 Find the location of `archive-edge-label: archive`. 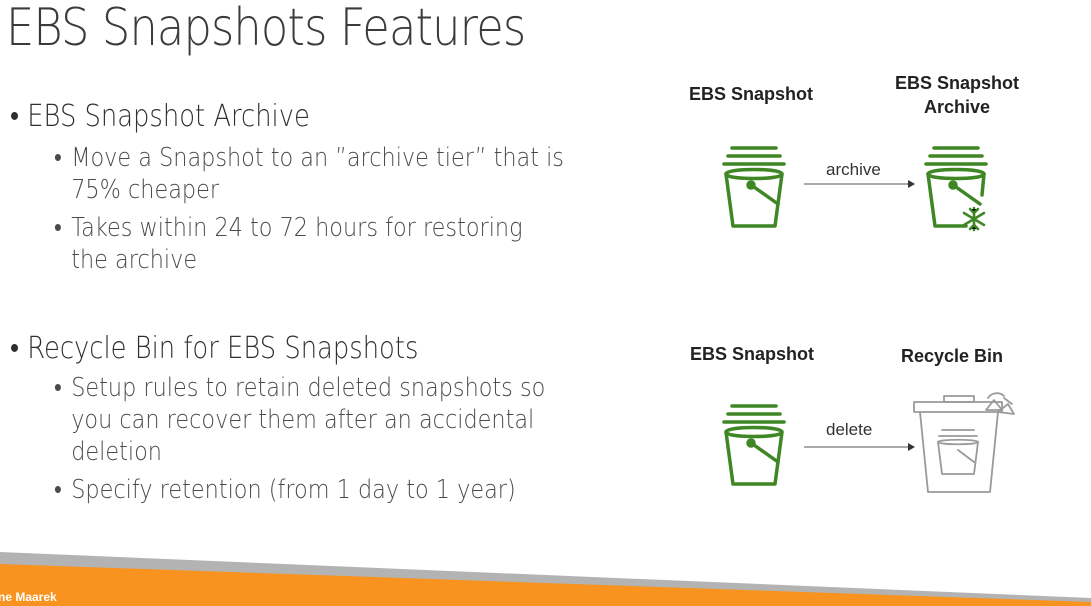

archive-edge-label: archive is located at coordinates (853, 169).